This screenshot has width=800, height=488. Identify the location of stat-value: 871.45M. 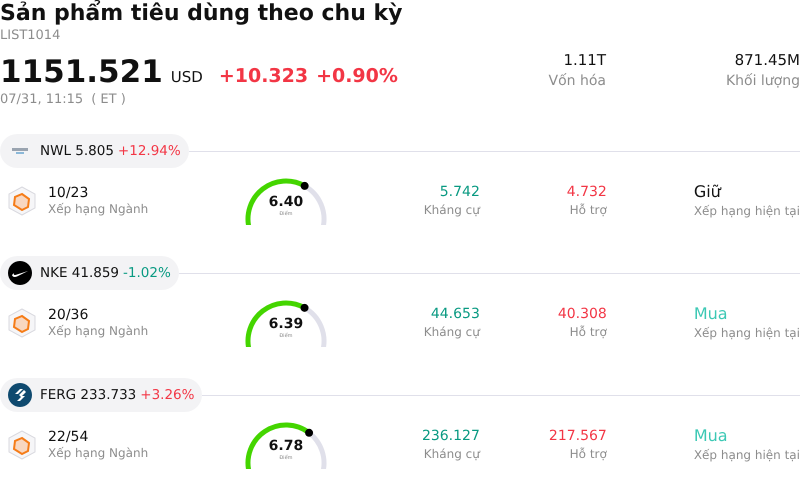
(767, 60).